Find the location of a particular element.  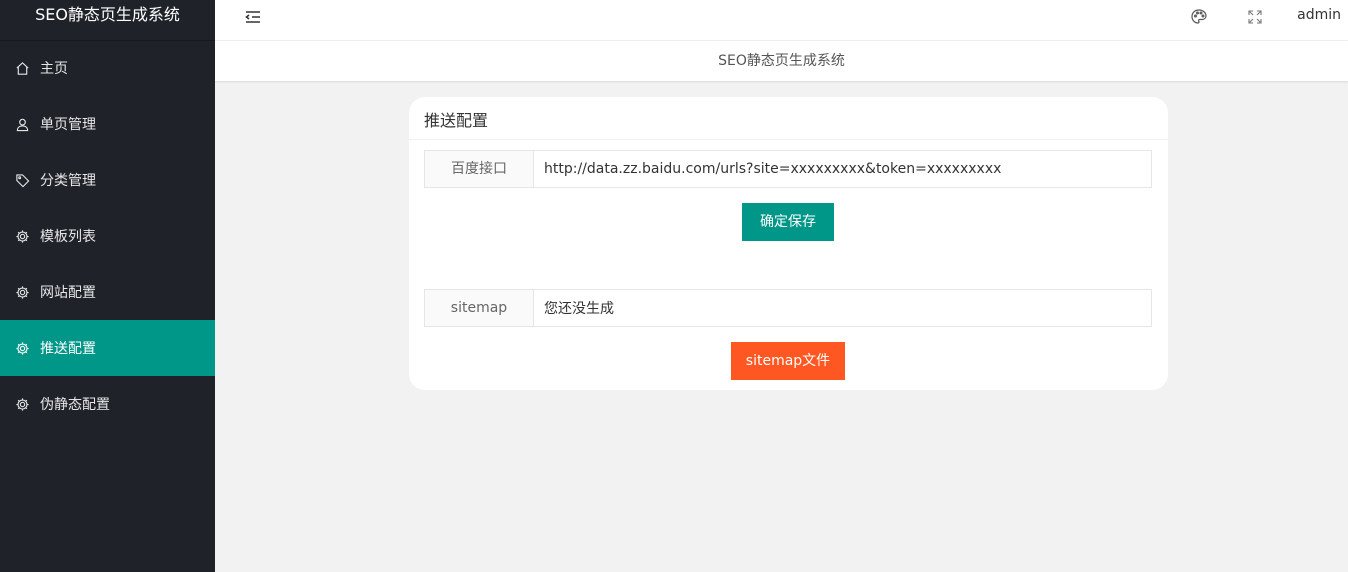

sidebar-item-label: 伪静态配置 is located at coordinates (75, 405).